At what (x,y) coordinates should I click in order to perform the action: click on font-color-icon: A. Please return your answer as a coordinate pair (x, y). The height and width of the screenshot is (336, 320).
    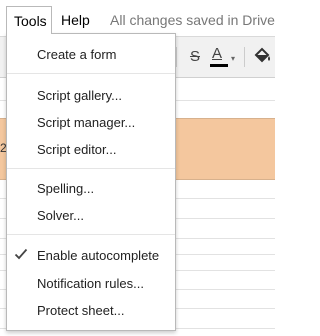
    Looking at the image, I should click on (217, 53).